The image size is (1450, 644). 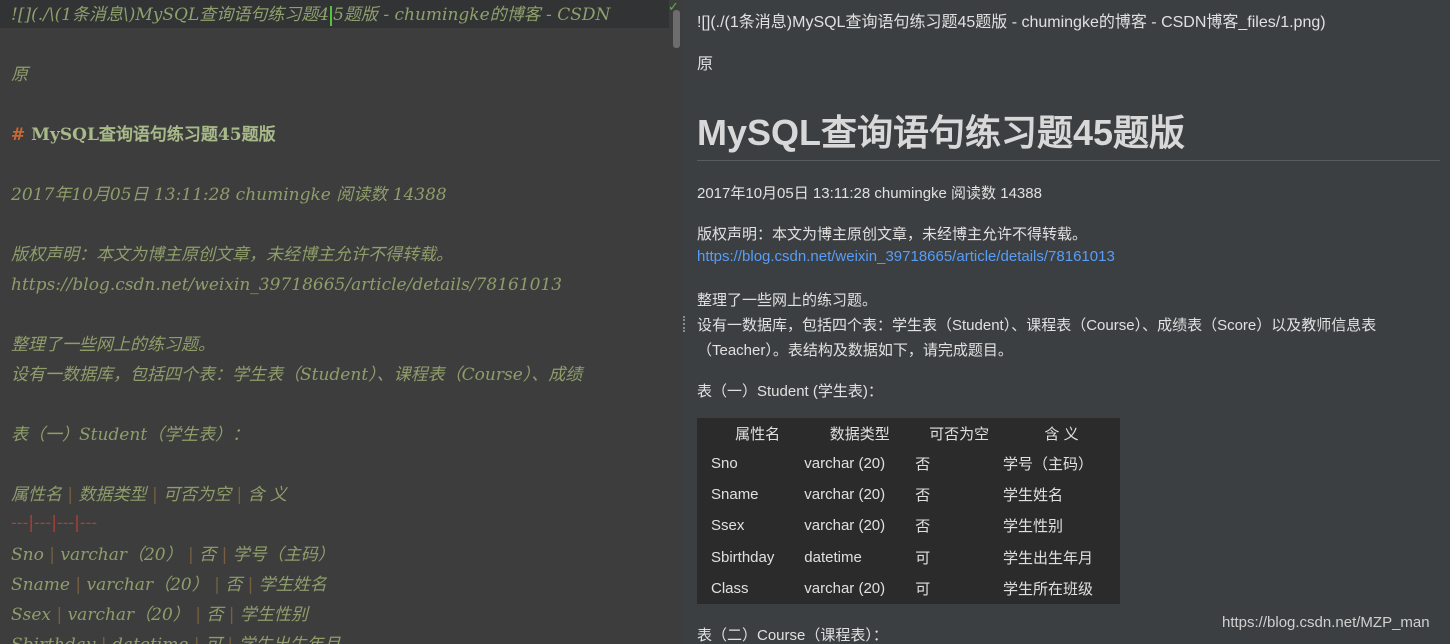 What do you see at coordinates (673, 7) in the screenshot?
I see `check-icon: ✓` at bounding box center [673, 7].